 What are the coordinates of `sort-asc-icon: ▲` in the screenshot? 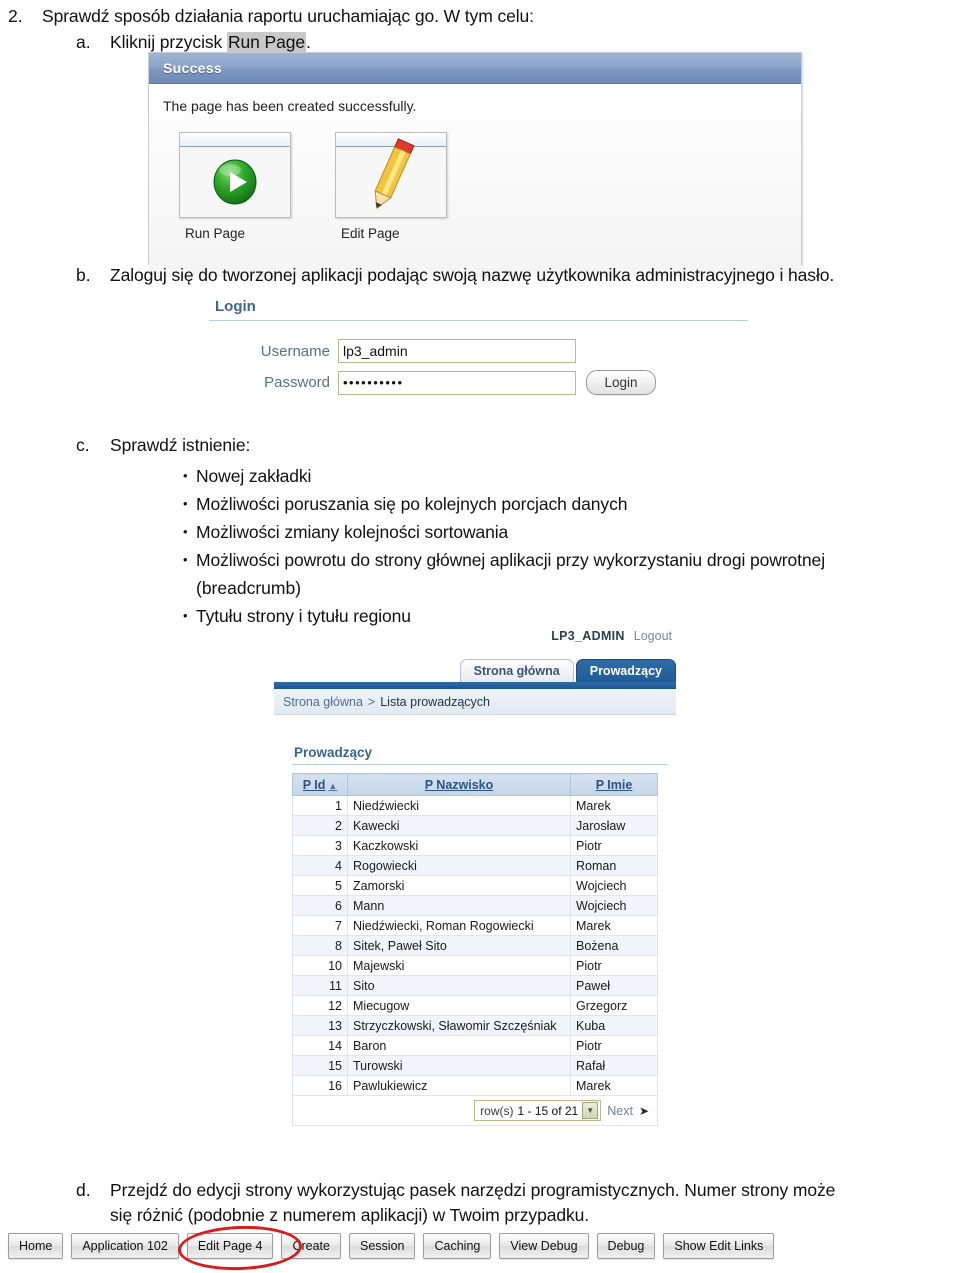 It's located at (332, 786).